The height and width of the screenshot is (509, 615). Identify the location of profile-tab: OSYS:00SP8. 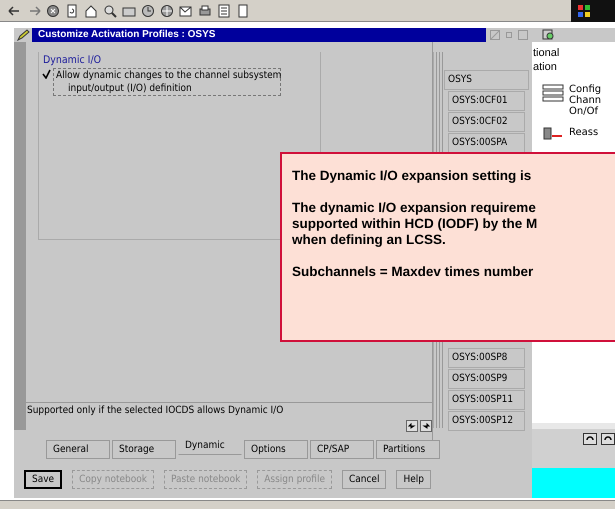
(486, 358).